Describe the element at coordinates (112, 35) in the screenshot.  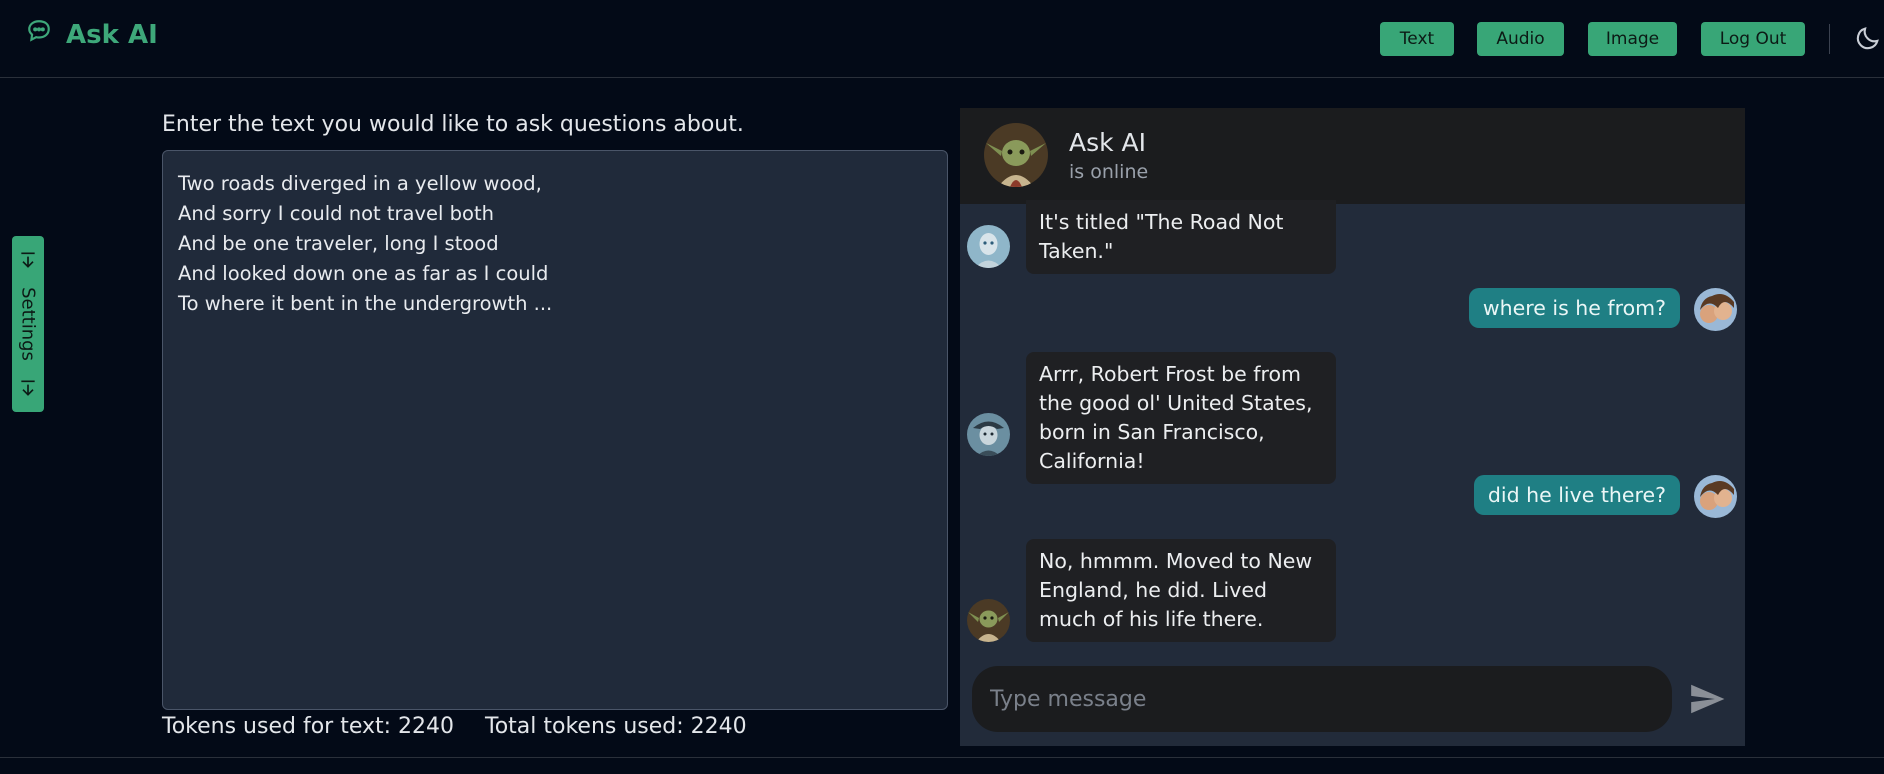
I see `app-title: Ask AI` at that location.